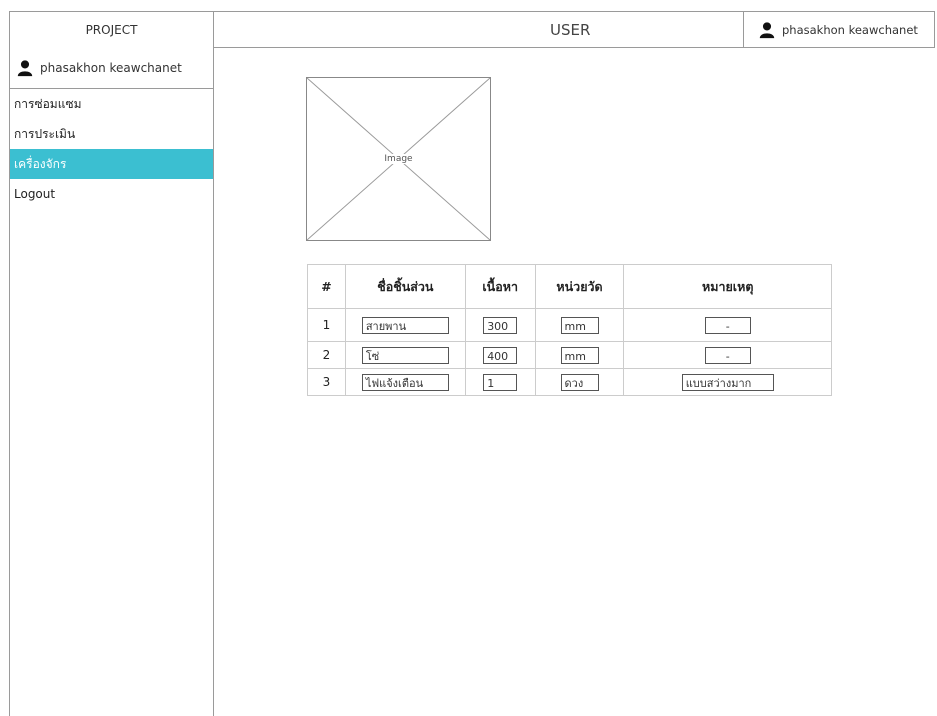  I want to click on amount-input: 400, so click(500, 355).